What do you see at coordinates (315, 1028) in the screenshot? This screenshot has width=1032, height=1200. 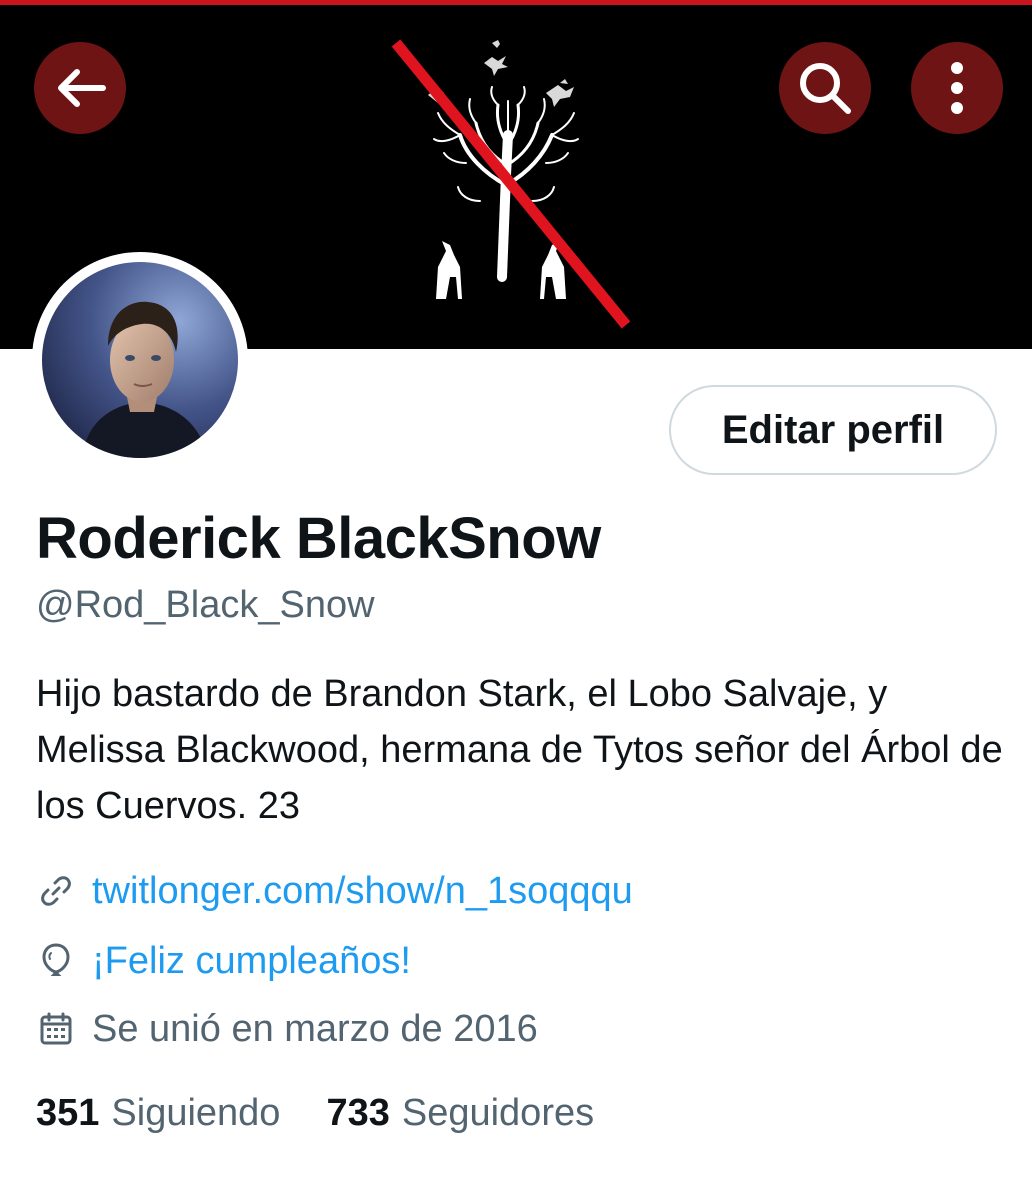 I see `joined-date: Se unió en marzo de 2016` at bounding box center [315, 1028].